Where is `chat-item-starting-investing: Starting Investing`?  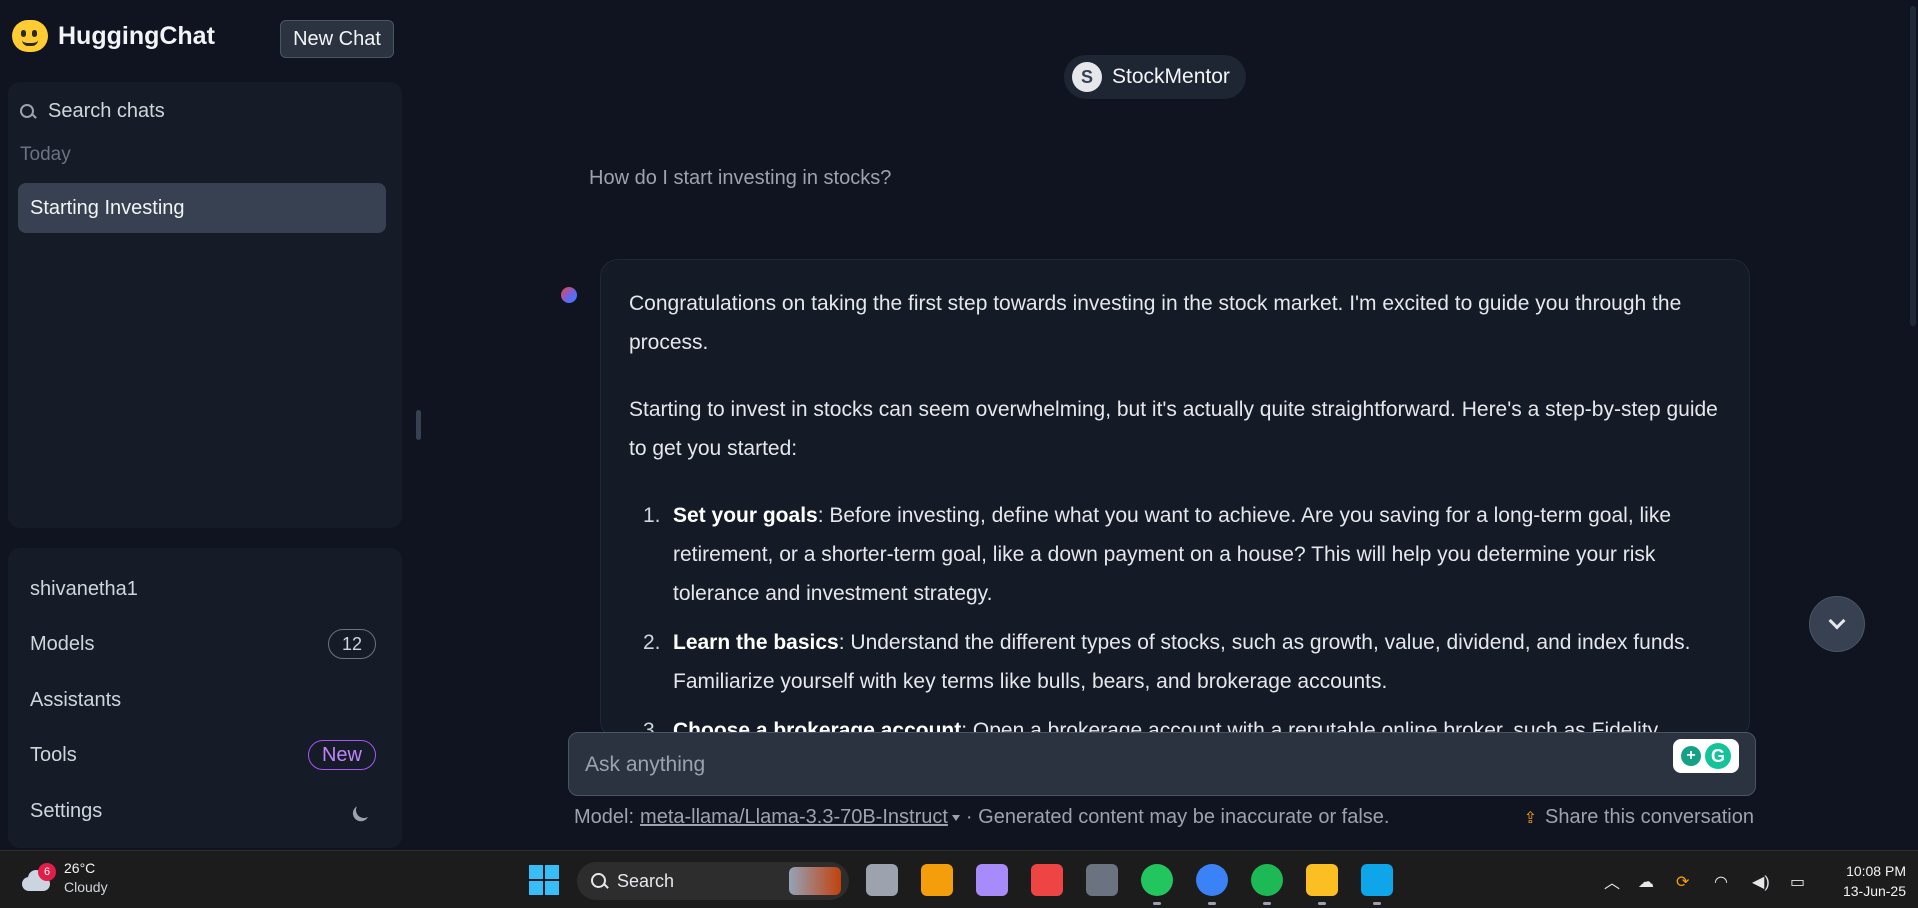
chat-item-starting-investing: Starting Investing is located at coordinates (202, 208).